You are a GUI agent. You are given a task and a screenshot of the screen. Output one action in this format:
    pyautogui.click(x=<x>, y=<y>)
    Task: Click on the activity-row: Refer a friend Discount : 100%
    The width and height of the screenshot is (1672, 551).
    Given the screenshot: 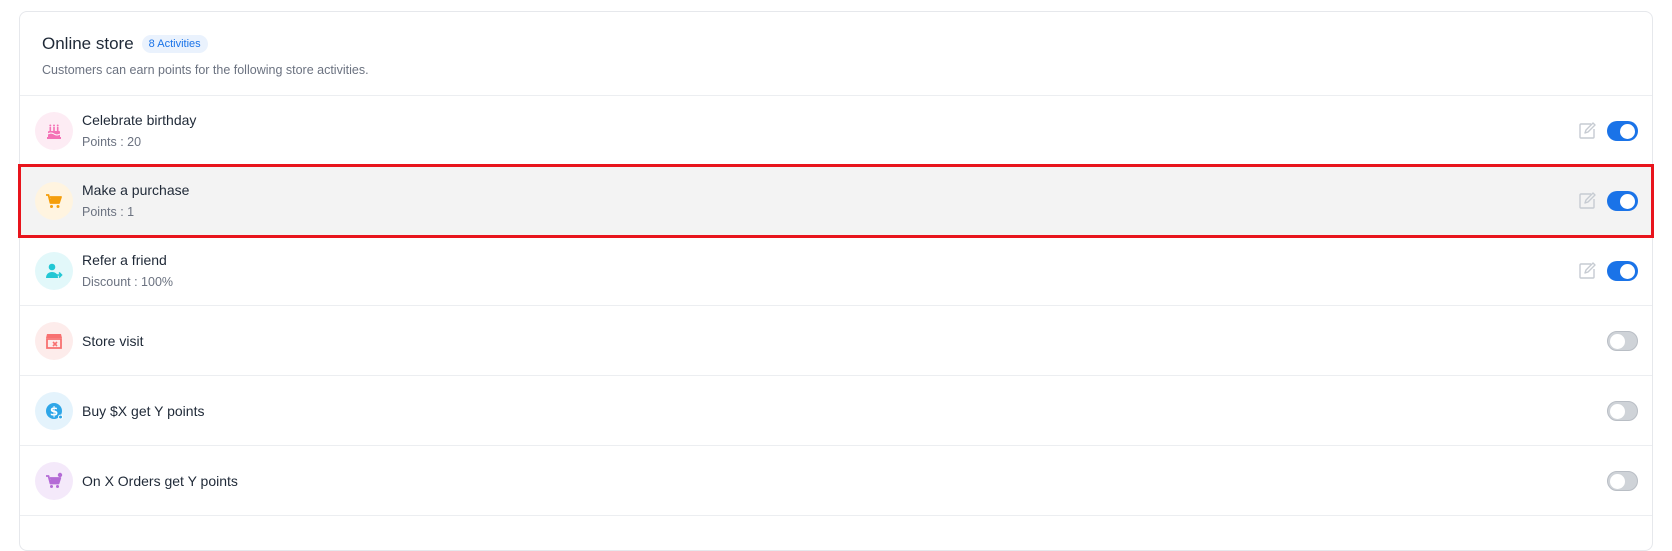 What is the action you would take?
    pyautogui.click(x=836, y=271)
    